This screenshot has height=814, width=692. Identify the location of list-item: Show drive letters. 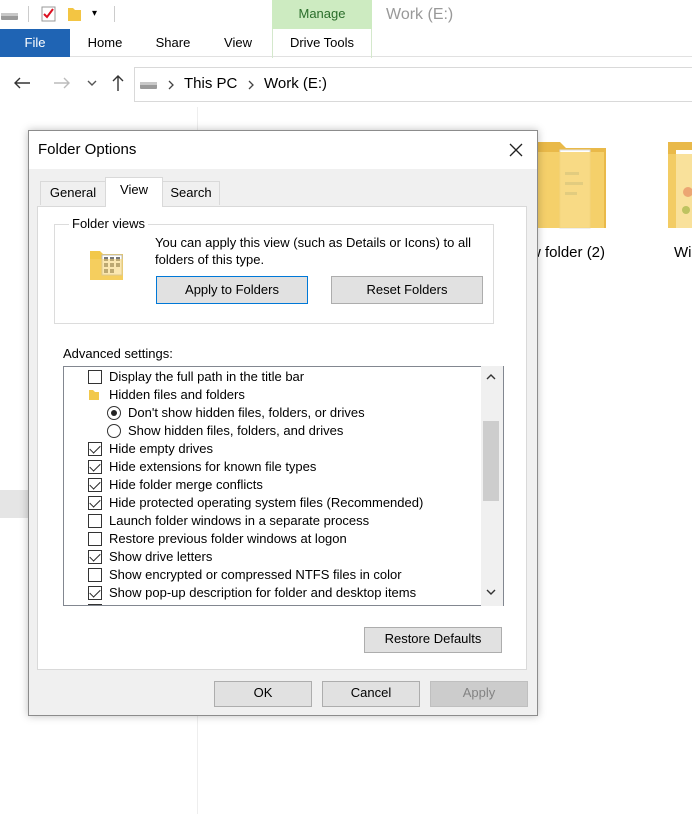
(274, 557).